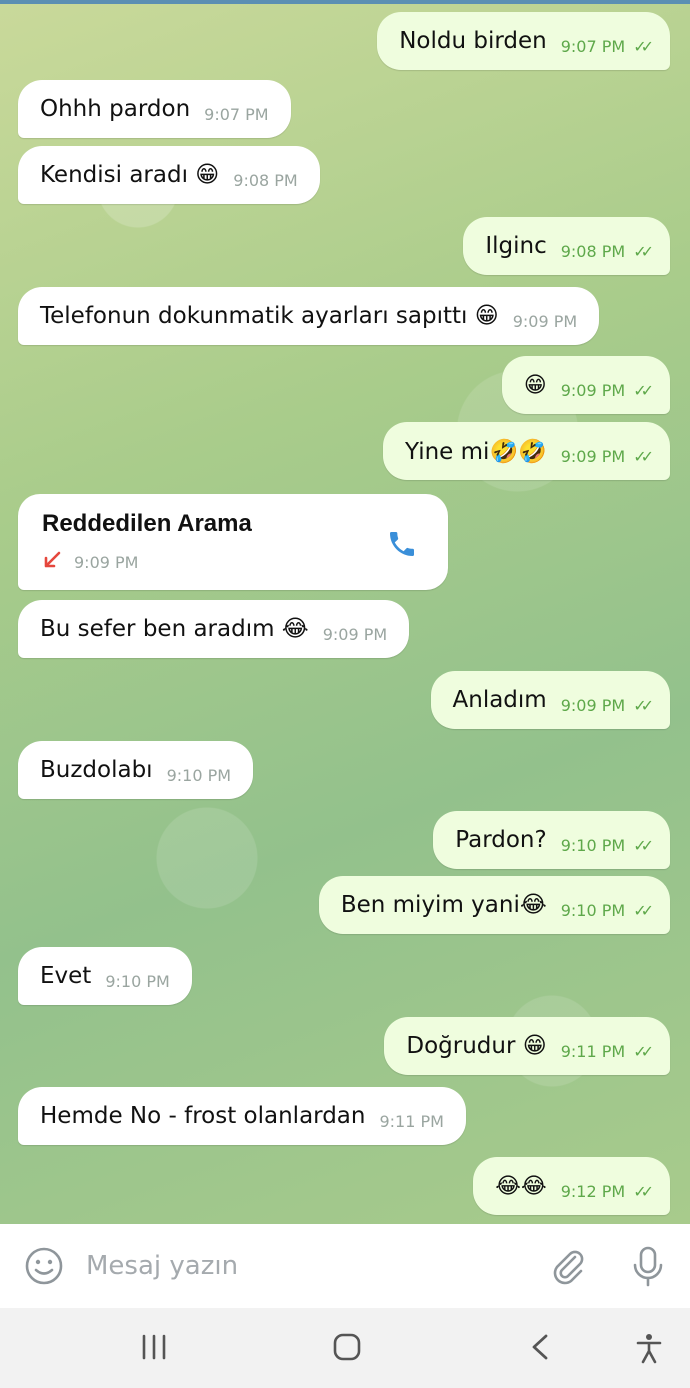 The height and width of the screenshot is (1388, 690). I want to click on message-bubble-incoming: Buzdolabı 9:10 PM, so click(136, 770).